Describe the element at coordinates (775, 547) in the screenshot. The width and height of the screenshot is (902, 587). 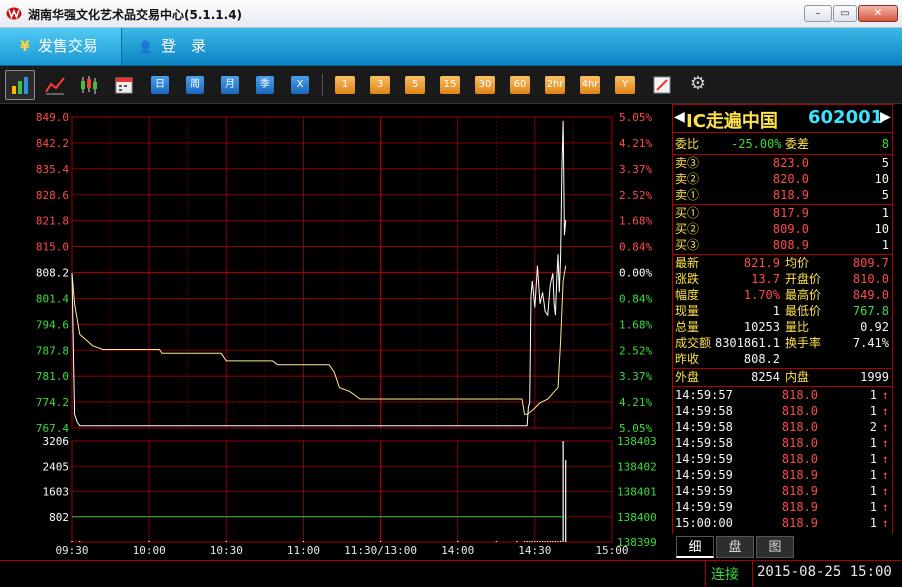
I see `tab-chart: 图` at that location.